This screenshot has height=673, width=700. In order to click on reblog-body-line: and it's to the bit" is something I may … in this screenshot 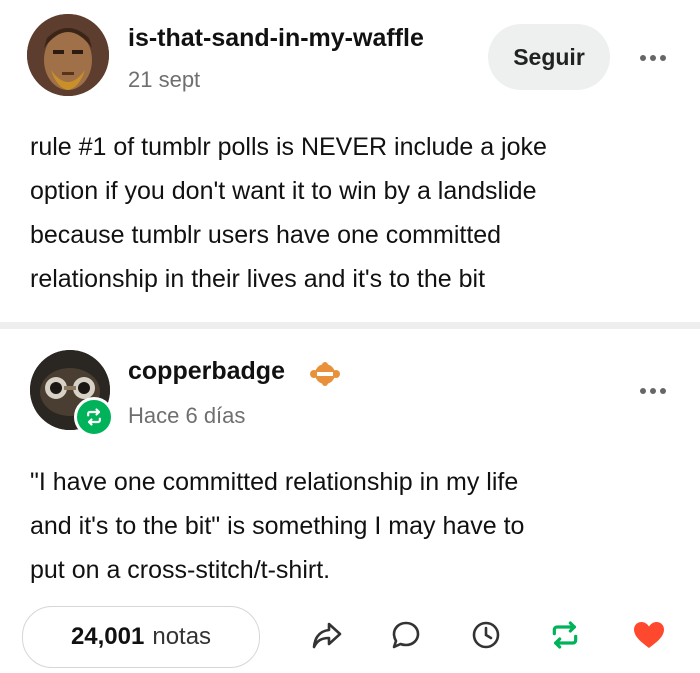, I will do `click(277, 526)`.